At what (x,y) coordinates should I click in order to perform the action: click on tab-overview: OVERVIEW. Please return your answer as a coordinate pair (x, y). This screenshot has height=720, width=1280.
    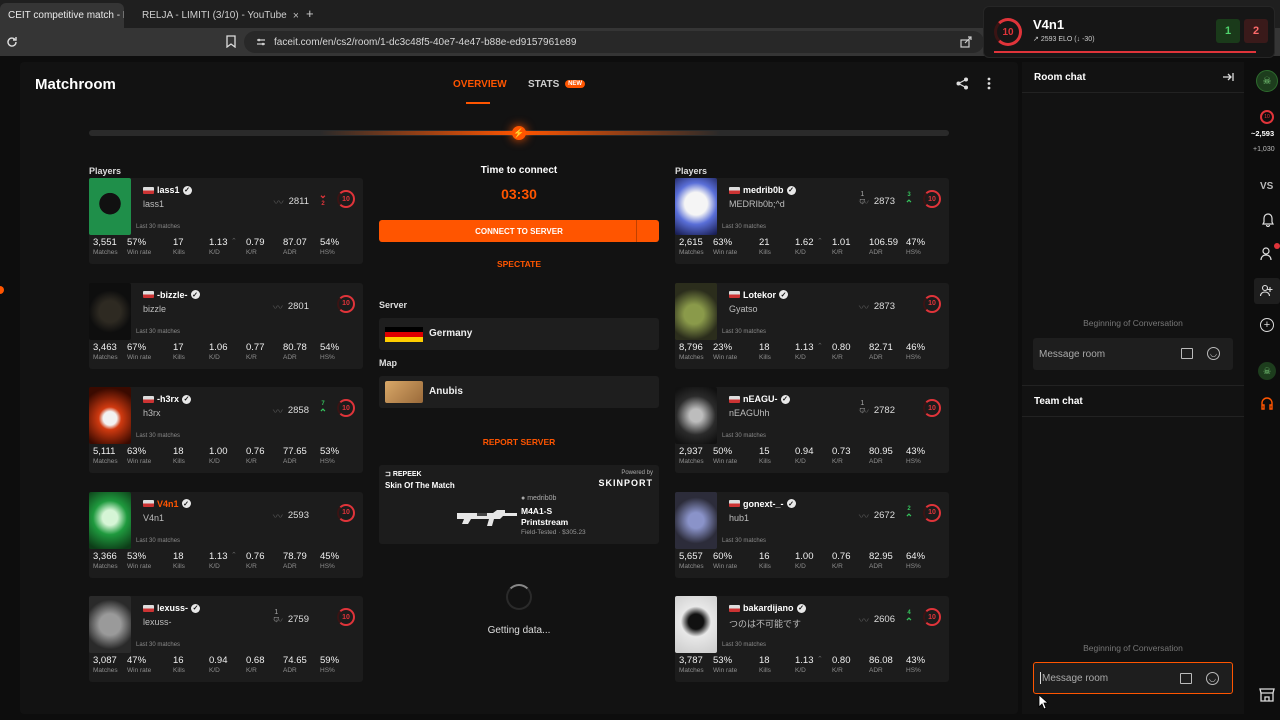
    Looking at the image, I should click on (480, 84).